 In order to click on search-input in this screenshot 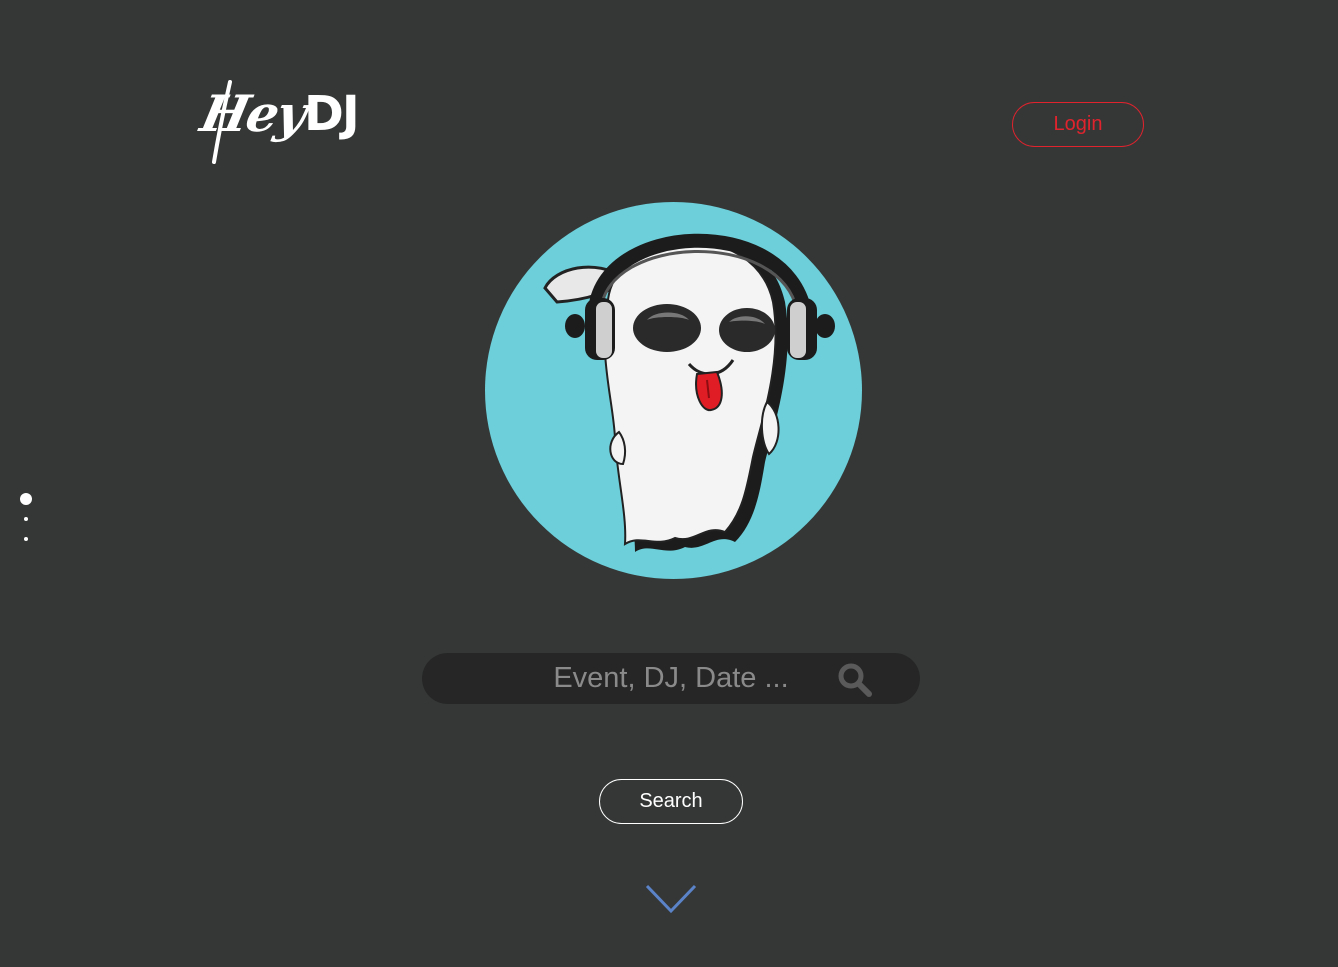, I will do `click(671, 678)`.